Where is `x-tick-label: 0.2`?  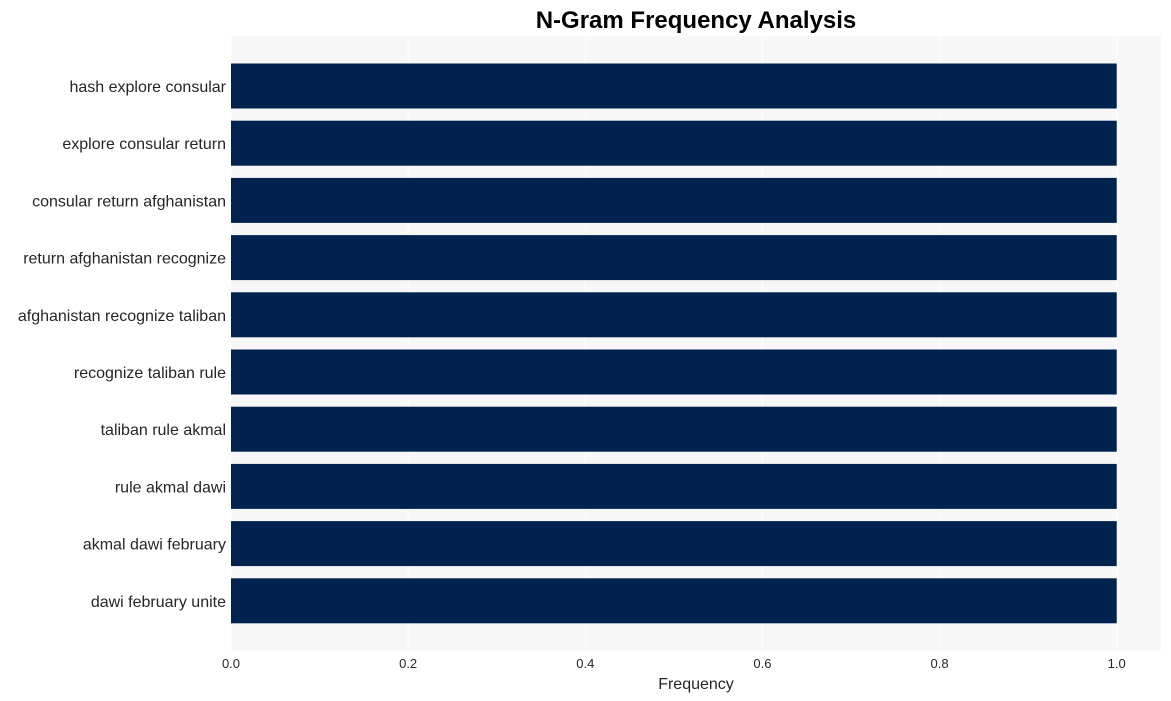
x-tick-label: 0.2 is located at coordinates (408, 663).